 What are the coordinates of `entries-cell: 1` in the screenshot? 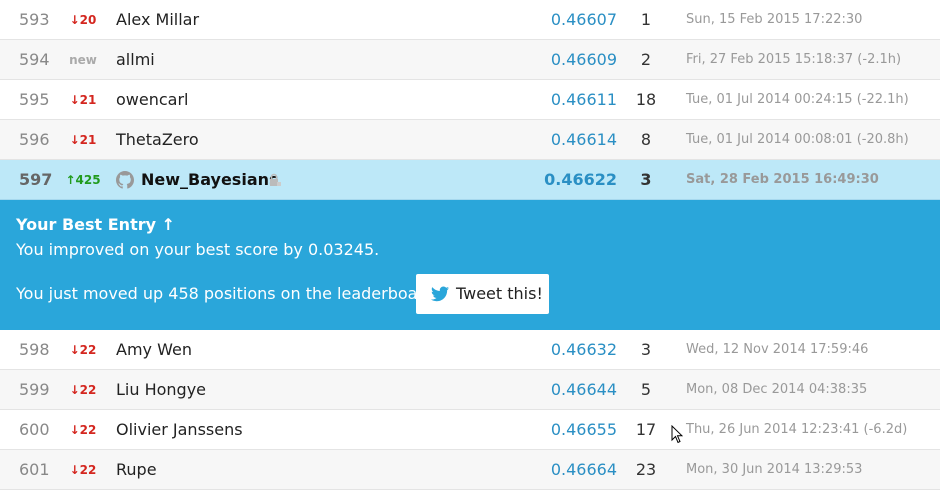 It's located at (646, 19).